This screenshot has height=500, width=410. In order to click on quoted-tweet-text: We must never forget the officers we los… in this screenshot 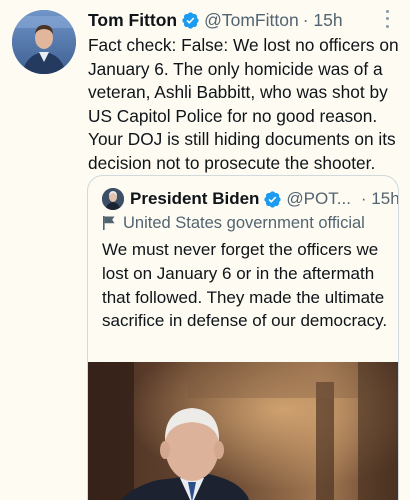, I will do `click(245, 285)`.